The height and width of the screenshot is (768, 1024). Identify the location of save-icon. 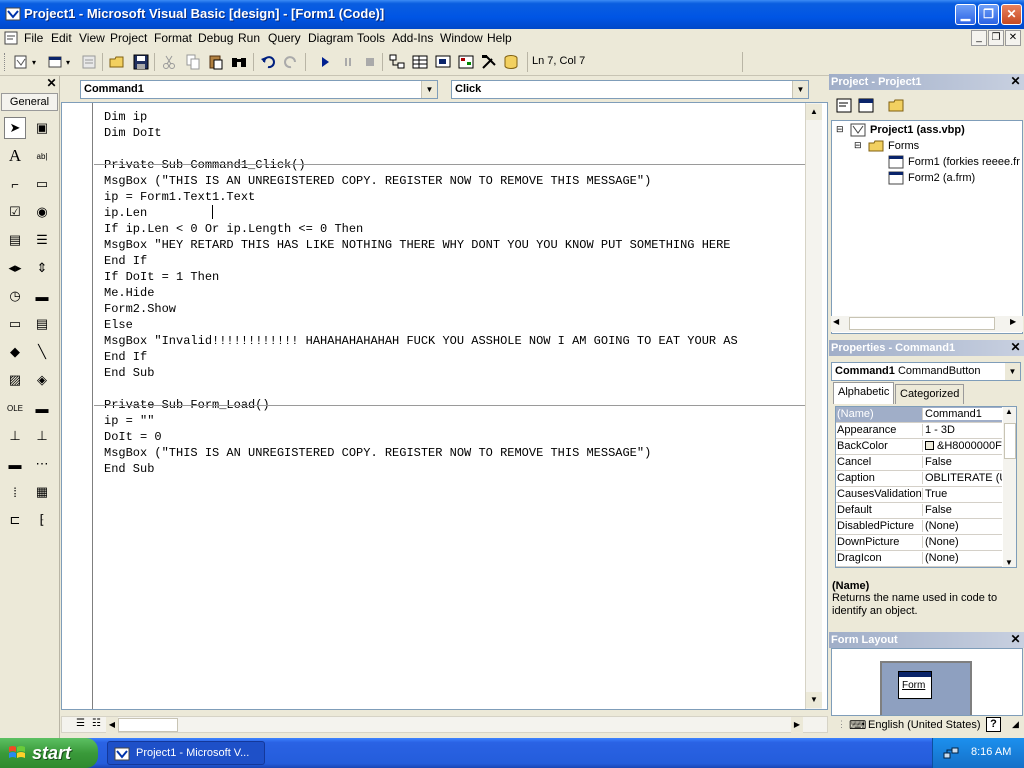
(141, 62).